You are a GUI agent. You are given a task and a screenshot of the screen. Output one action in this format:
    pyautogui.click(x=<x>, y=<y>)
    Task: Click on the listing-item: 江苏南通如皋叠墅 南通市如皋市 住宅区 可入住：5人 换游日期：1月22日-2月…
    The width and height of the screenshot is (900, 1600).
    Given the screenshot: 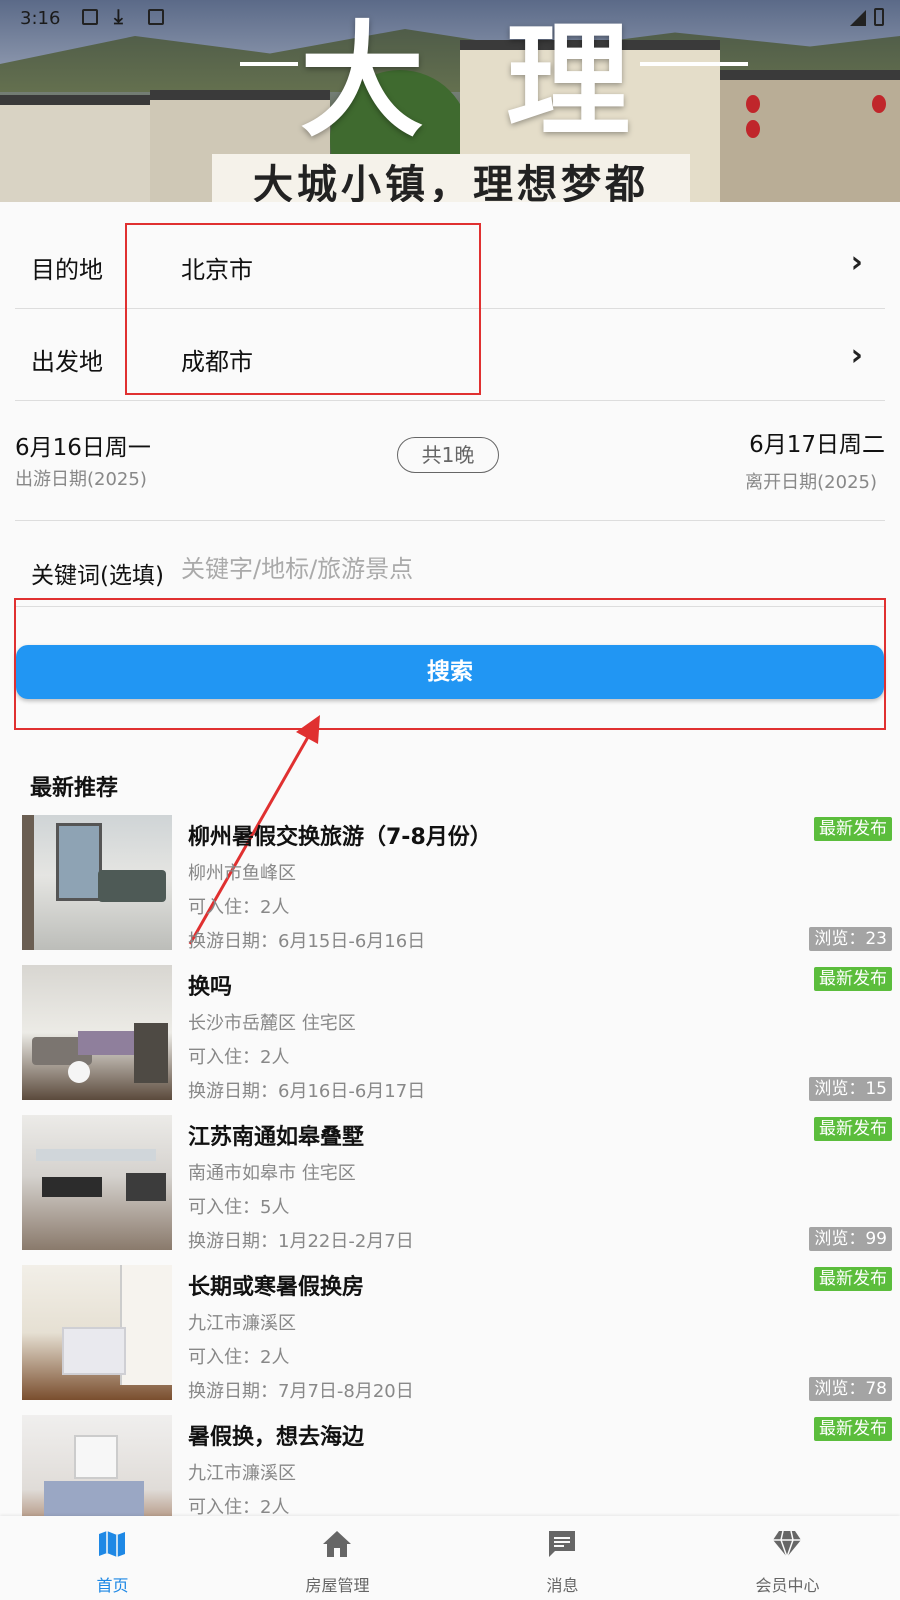 What is the action you would take?
    pyautogui.click(x=450, y=1190)
    